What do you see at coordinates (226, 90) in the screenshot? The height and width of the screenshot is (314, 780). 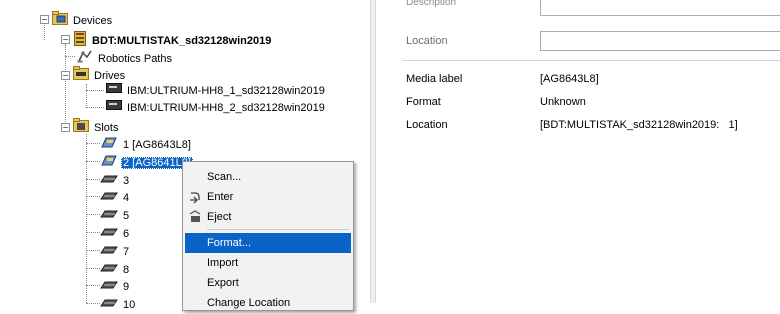 I see `tree-label: IBM:ULTRIUM-HH8_1_sd32128win2019` at bounding box center [226, 90].